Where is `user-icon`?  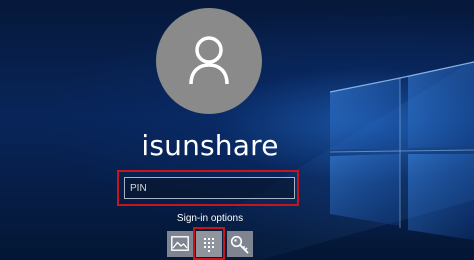 user-icon is located at coordinates (209, 60).